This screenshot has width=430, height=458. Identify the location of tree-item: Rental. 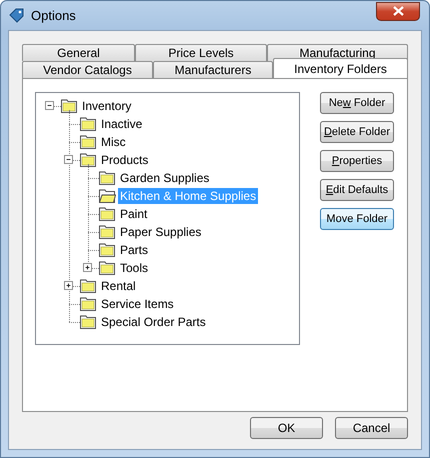
(118, 286).